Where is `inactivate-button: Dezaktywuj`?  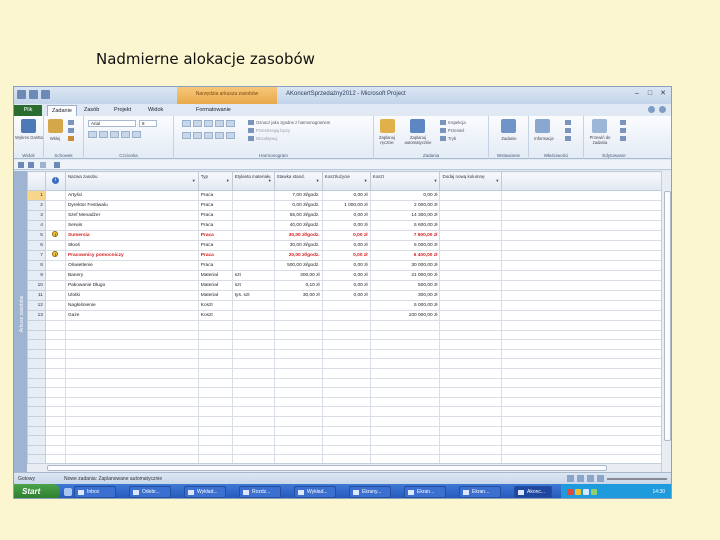 inactivate-button: Dezaktywuj is located at coordinates (262, 138).